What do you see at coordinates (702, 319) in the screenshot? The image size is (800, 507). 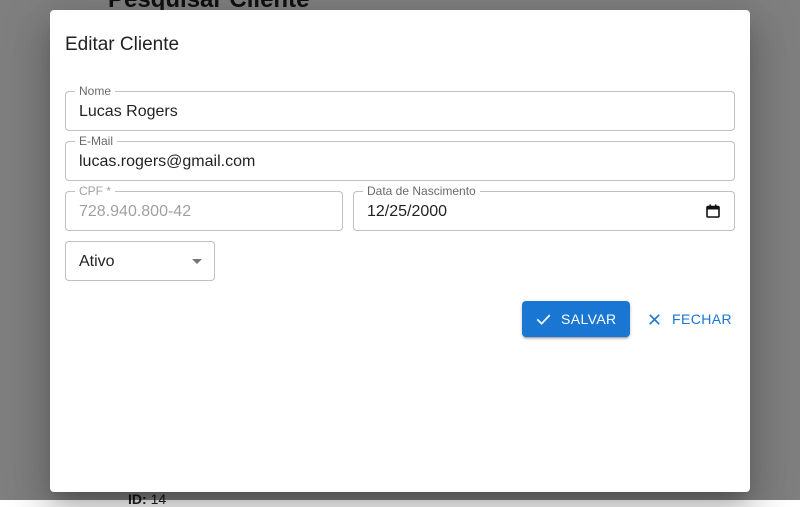 I see `close-button-label: FECHAR` at bounding box center [702, 319].